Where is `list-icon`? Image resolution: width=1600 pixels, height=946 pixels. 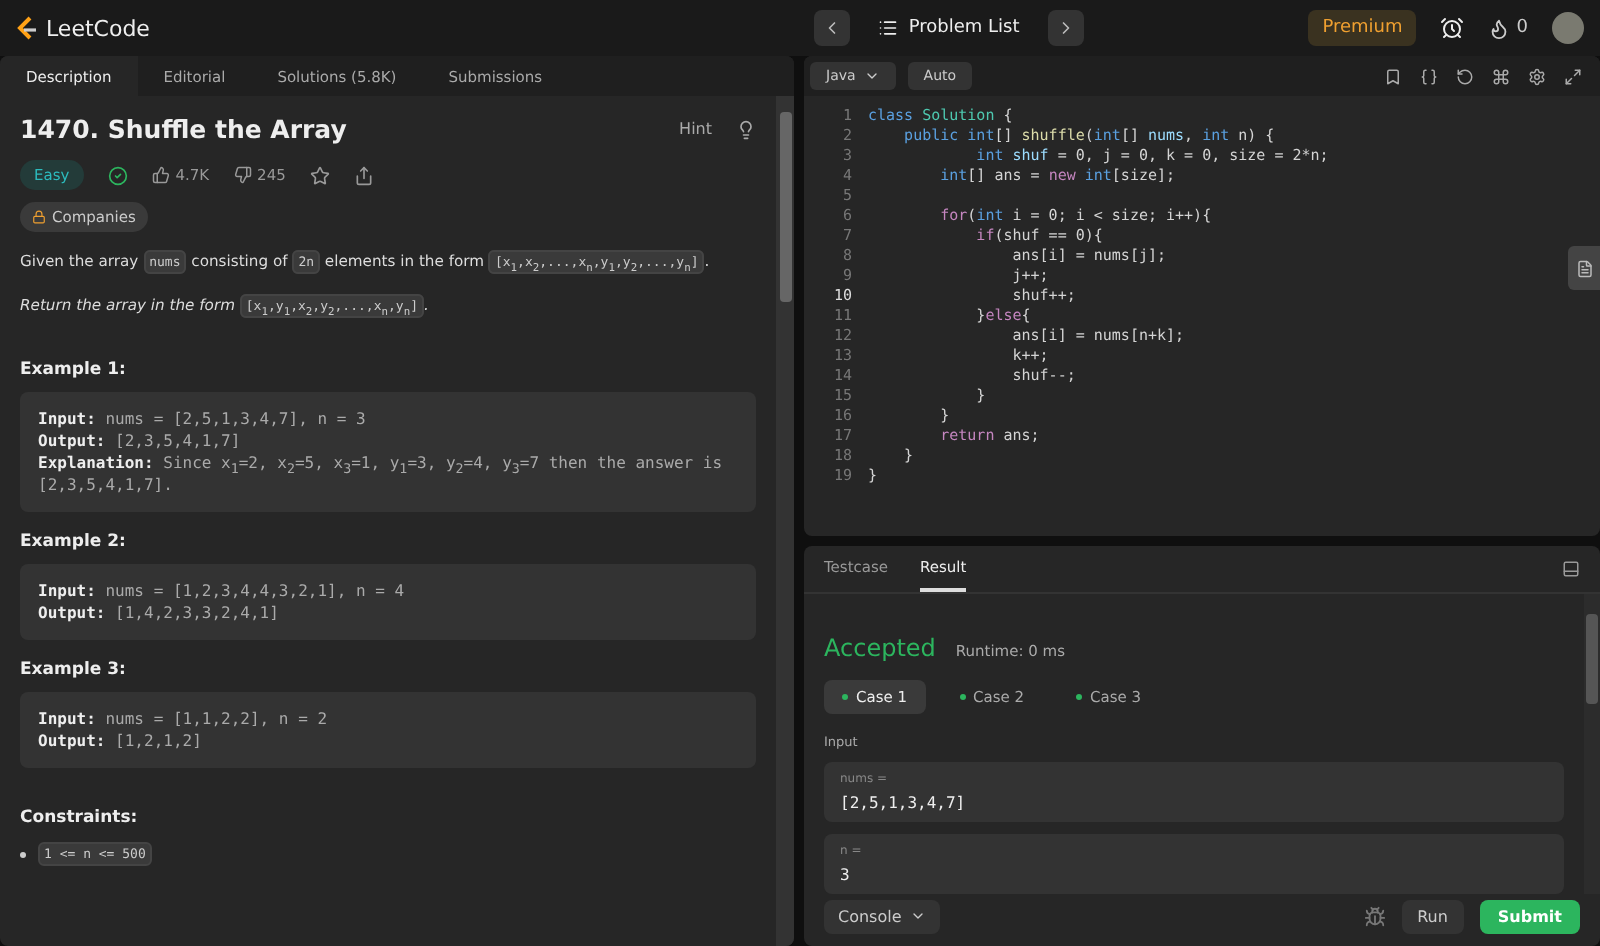 list-icon is located at coordinates (888, 28).